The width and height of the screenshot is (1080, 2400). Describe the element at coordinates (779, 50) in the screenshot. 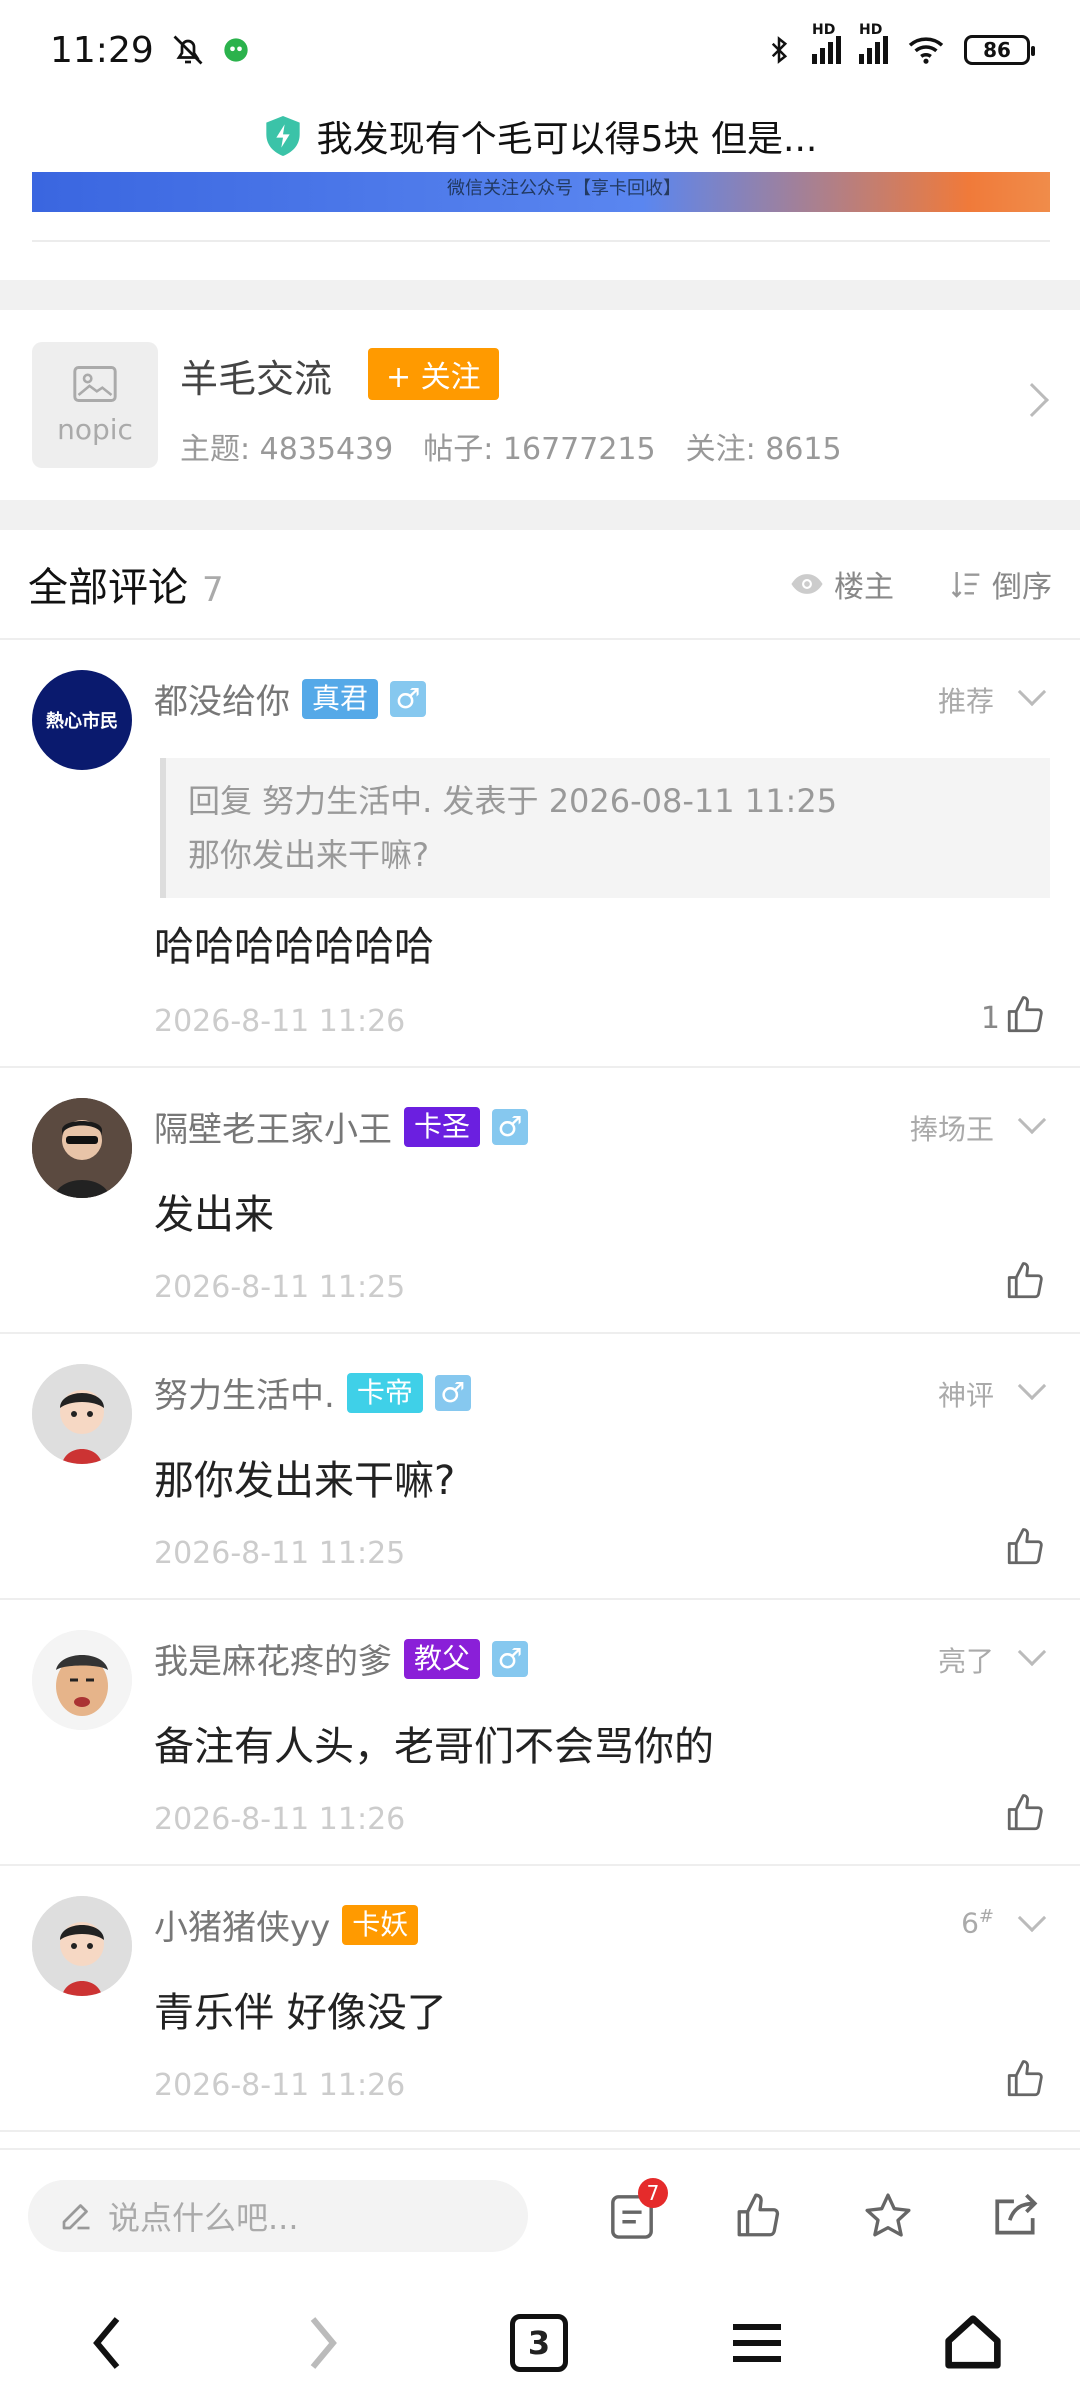

I see `bluetooth-icon` at that location.